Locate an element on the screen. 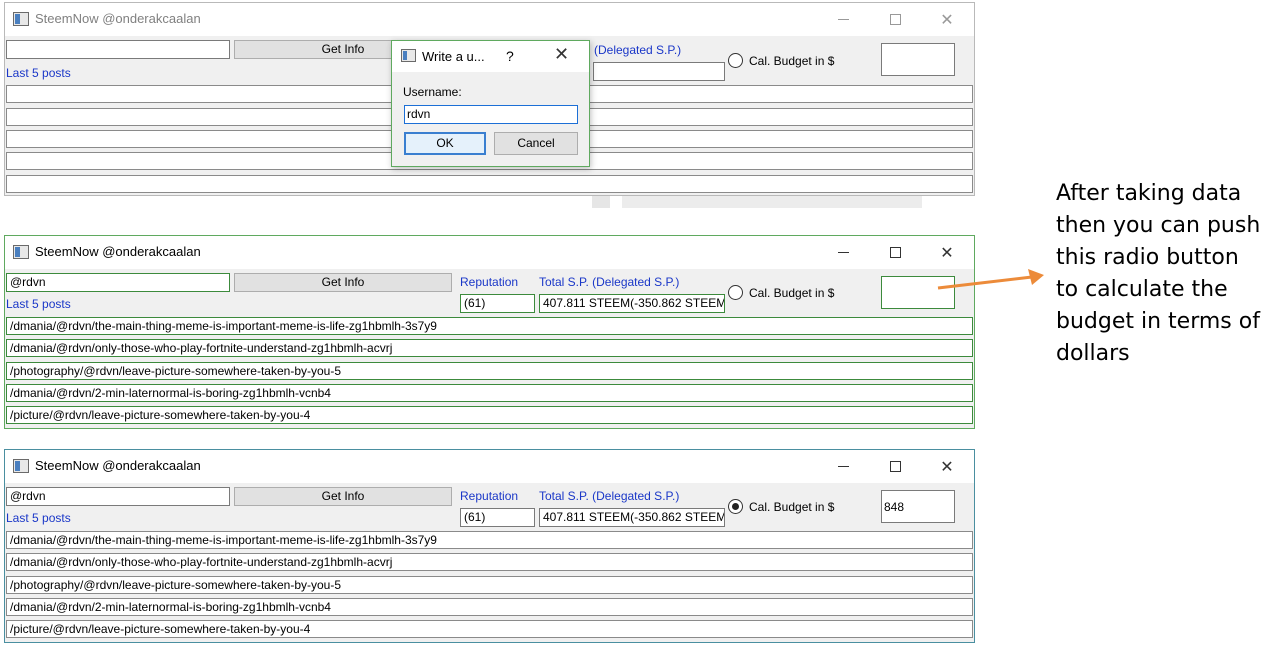 This screenshot has height=645, width=1280. annotation-line: to calculate the is located at coordinates (1142, 289).